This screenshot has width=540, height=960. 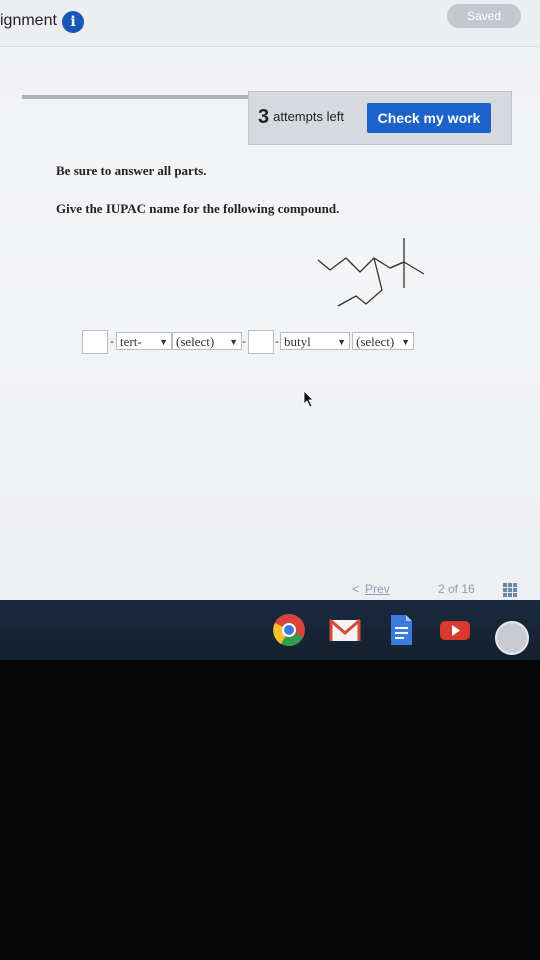 What do you see at coordinates (512, 638) in the screenshot?
I see `avatar-icon` at bounding box center [512, 638].